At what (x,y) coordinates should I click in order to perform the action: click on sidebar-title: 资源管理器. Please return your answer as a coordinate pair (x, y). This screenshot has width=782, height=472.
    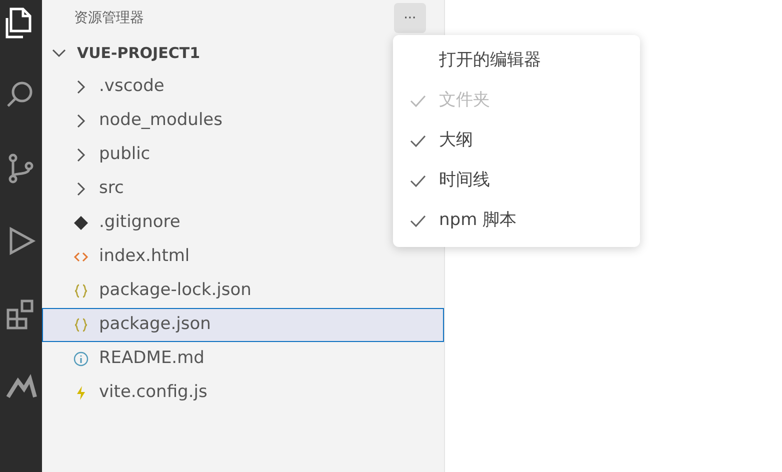
    Looking at the image, I should click on (109, 18).